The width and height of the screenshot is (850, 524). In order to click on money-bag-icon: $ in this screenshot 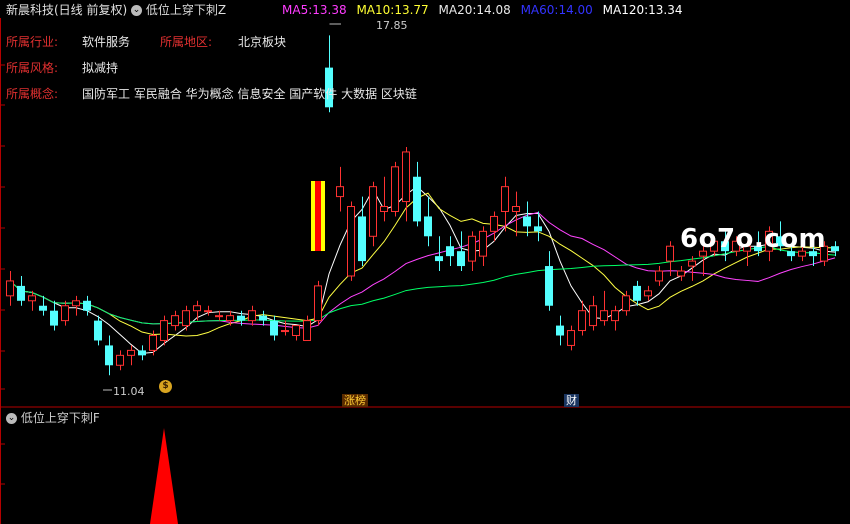, I will do `click(165, 386)`.